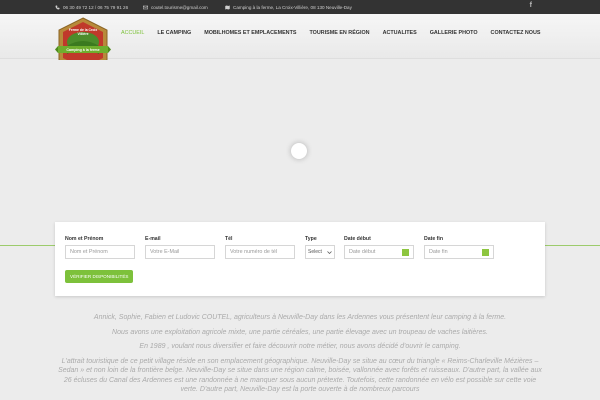 The width and height of the screenshot is (600, 400). What do you see at coordinates (362, 252) in the screenshot?
I see `start-date-placeholder: Date début` at bounding box center [362, 252].